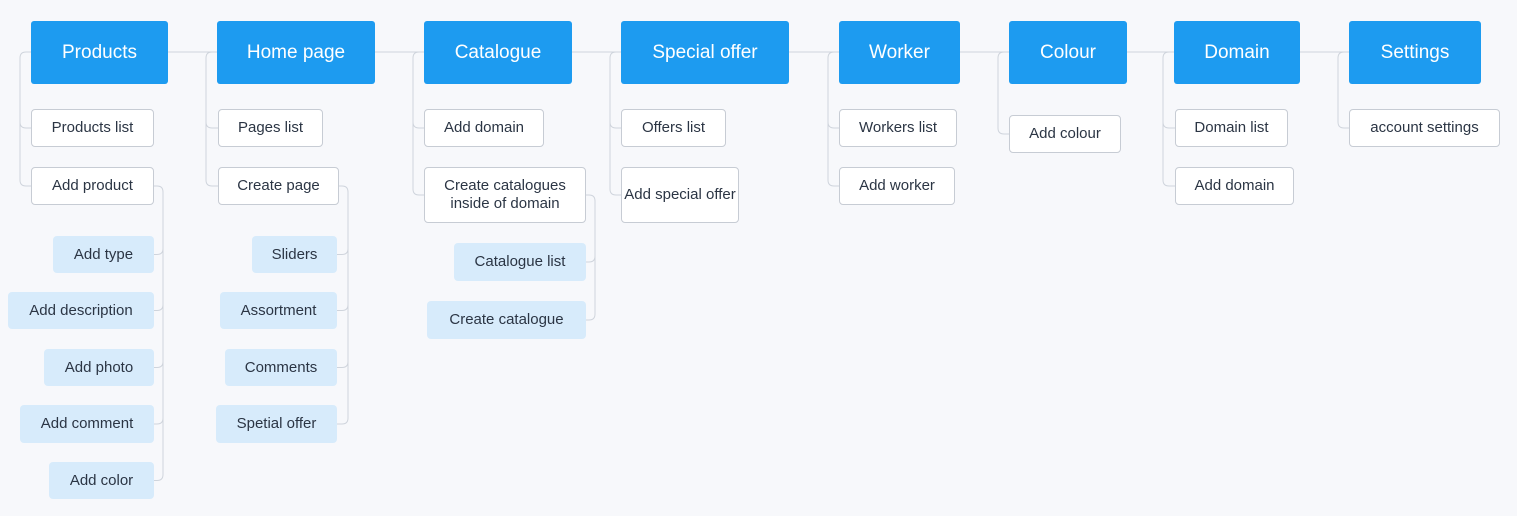  What do you see at coordinates (418, 120) in the screenshot?
I see `section-catalogue-bracket` at bounding box center [418, 120].